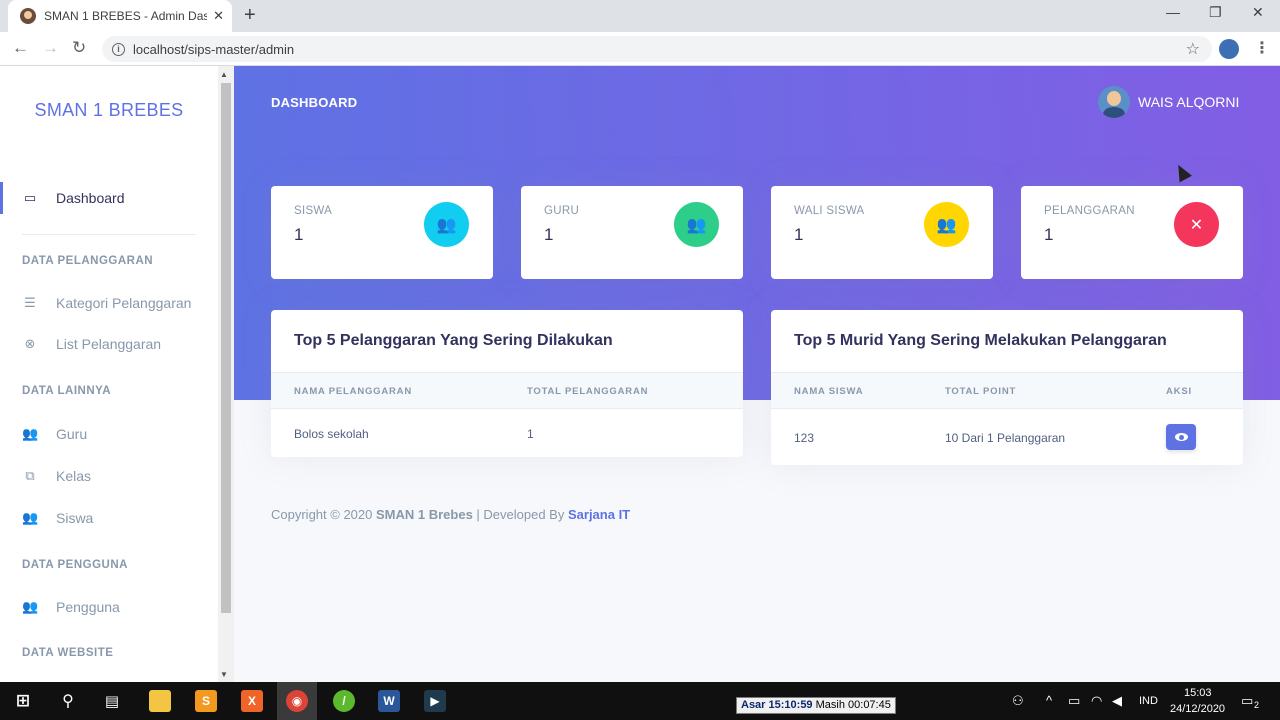 The width and height of the screenshot is (1280, 720). What do you see at coordinates (344, 701) in the screenshot?
I see `app-icon: /` at bounding box center [344, 701].